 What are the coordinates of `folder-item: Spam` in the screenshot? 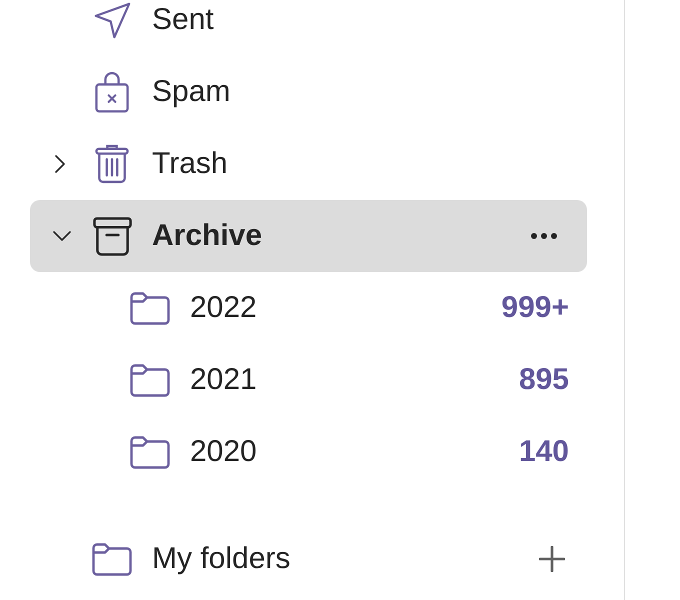 It's located at (308, 92).